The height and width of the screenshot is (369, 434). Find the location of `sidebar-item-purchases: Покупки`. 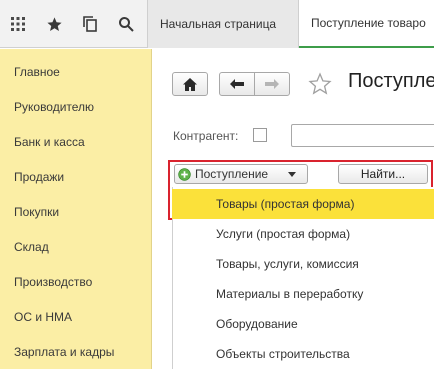

sidebar-item-purchases: Покупки is located at coordinates (82, 215).